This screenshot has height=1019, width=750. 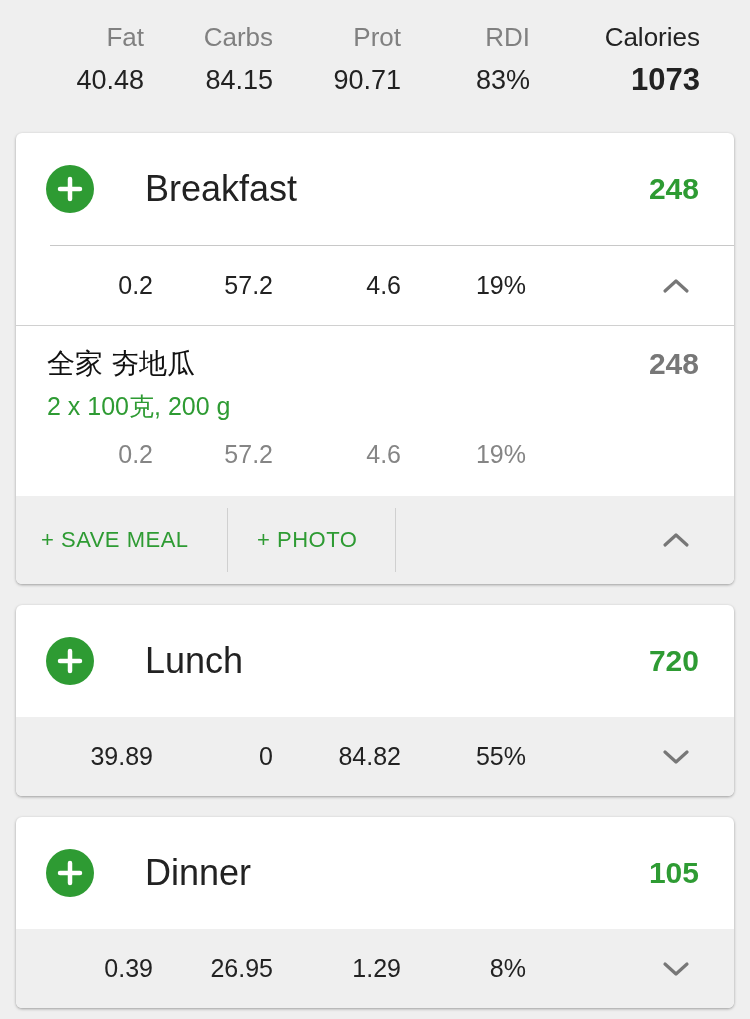 What do you see at coordinates (673, 661) in the screenshot?
I see `meal-calories: 720` at bounding box center [673, 661].